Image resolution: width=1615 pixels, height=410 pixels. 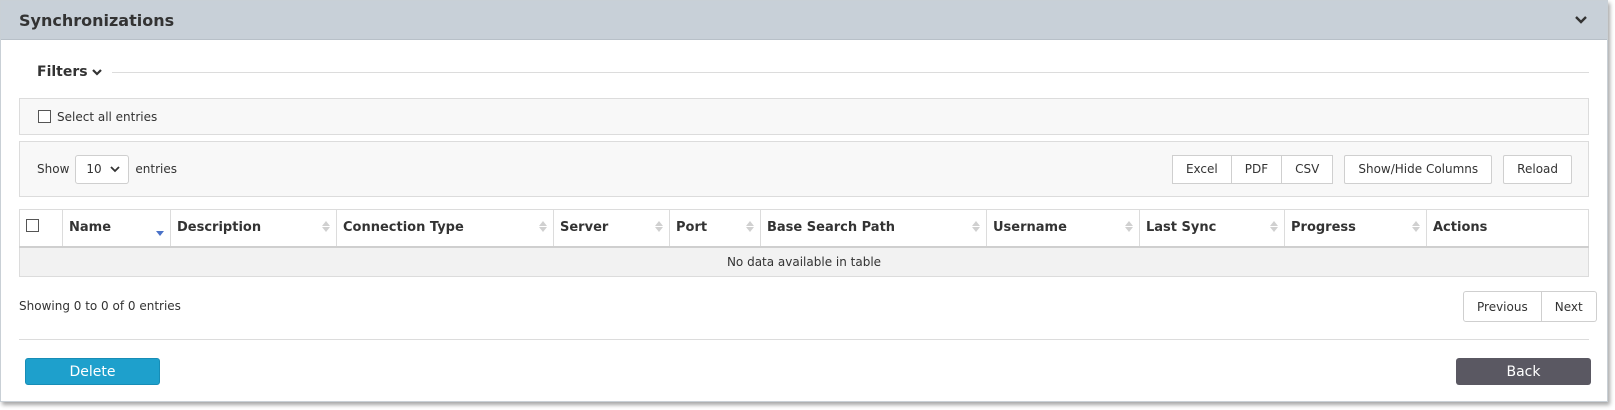 I want to click on column-label: Progress, so click(x=1323, y=228).